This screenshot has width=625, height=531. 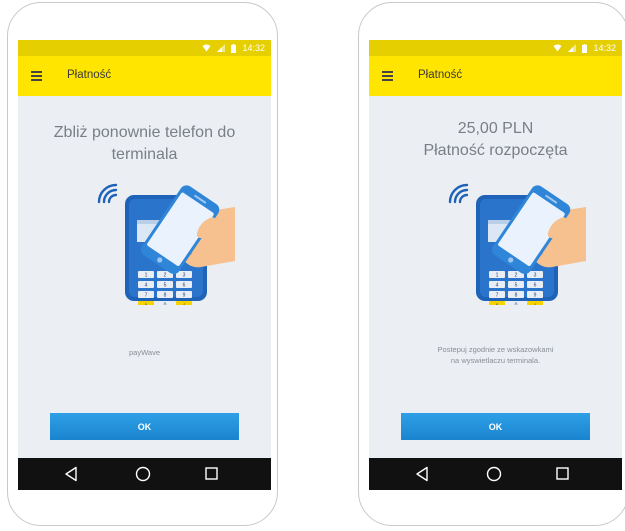 What do you see at coordinates (144, 352) in the screenshot?
I see `instruction-text: payWave` at bounding box center [144, 352].